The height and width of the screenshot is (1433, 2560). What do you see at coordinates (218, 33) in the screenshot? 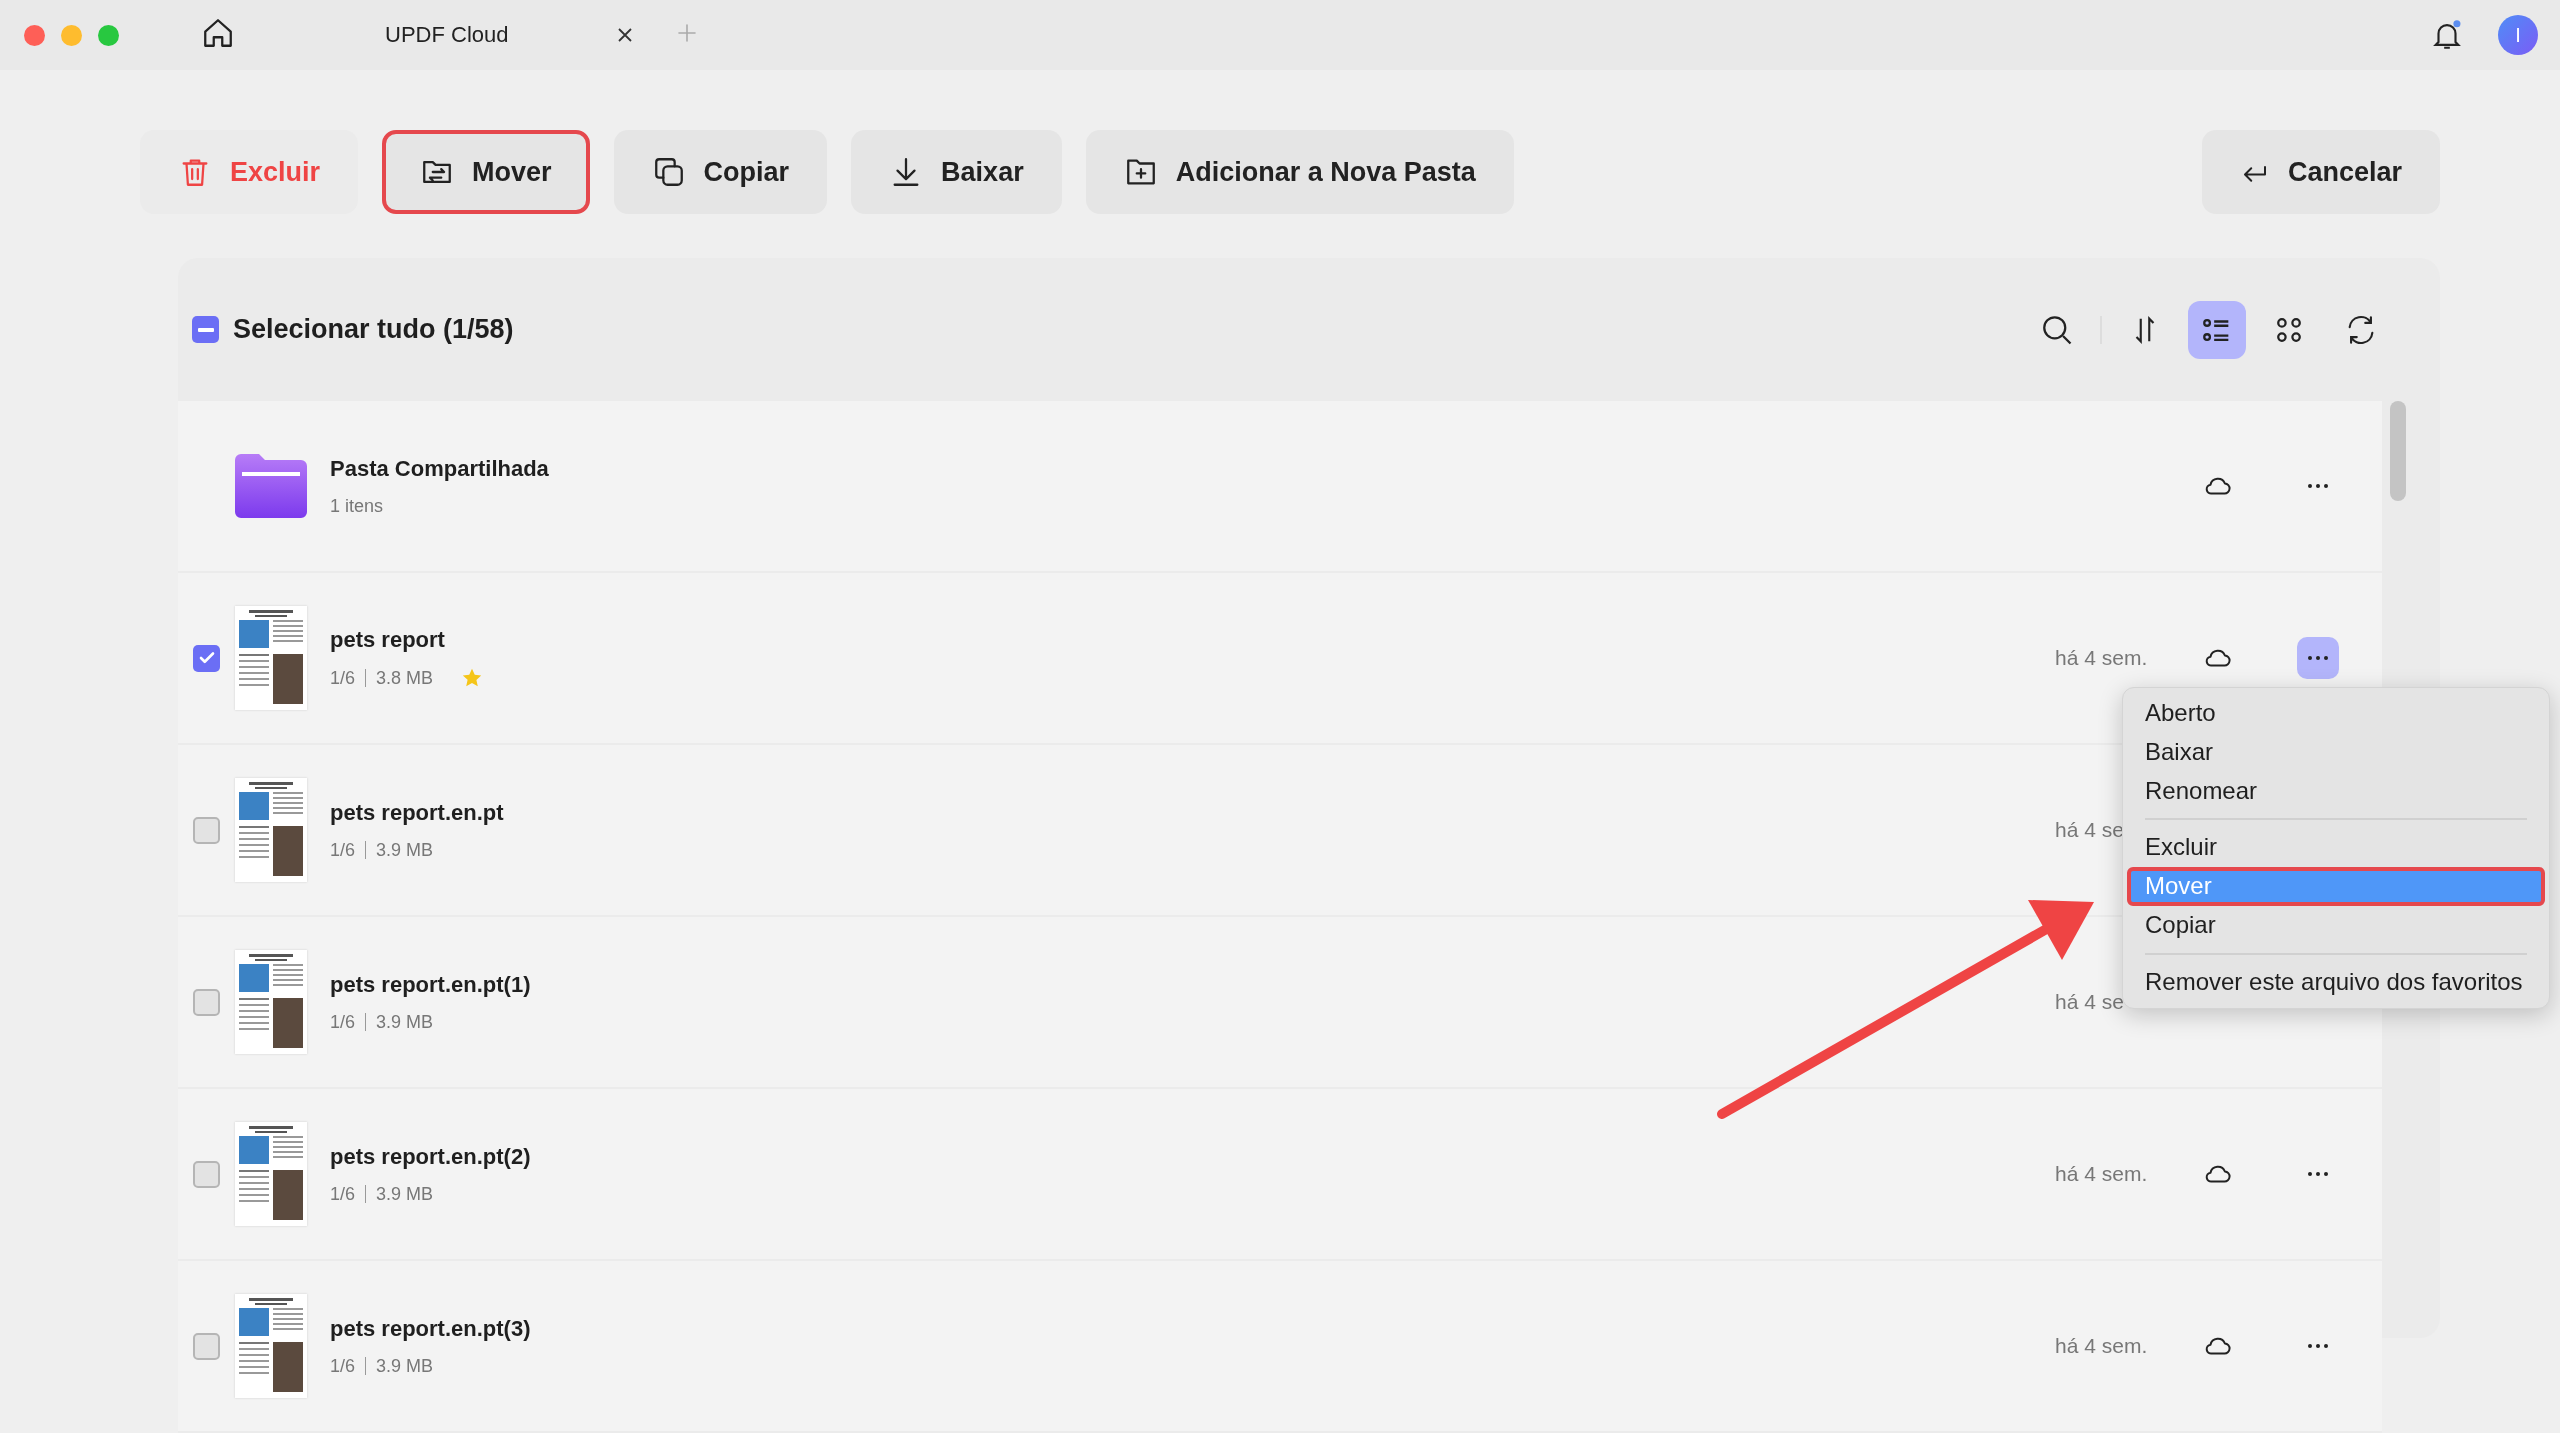
I see `home-icon` at bounding box center [218, 33].